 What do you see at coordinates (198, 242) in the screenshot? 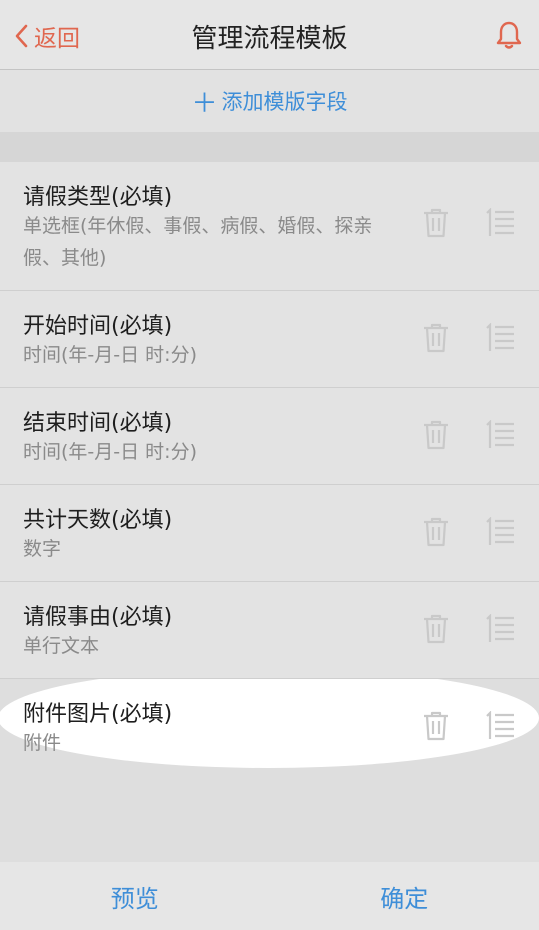
I see `field-type: 单选框(年休假、事假、病假、婚假、探亲假、其他)` at bounding box center [198, 242].